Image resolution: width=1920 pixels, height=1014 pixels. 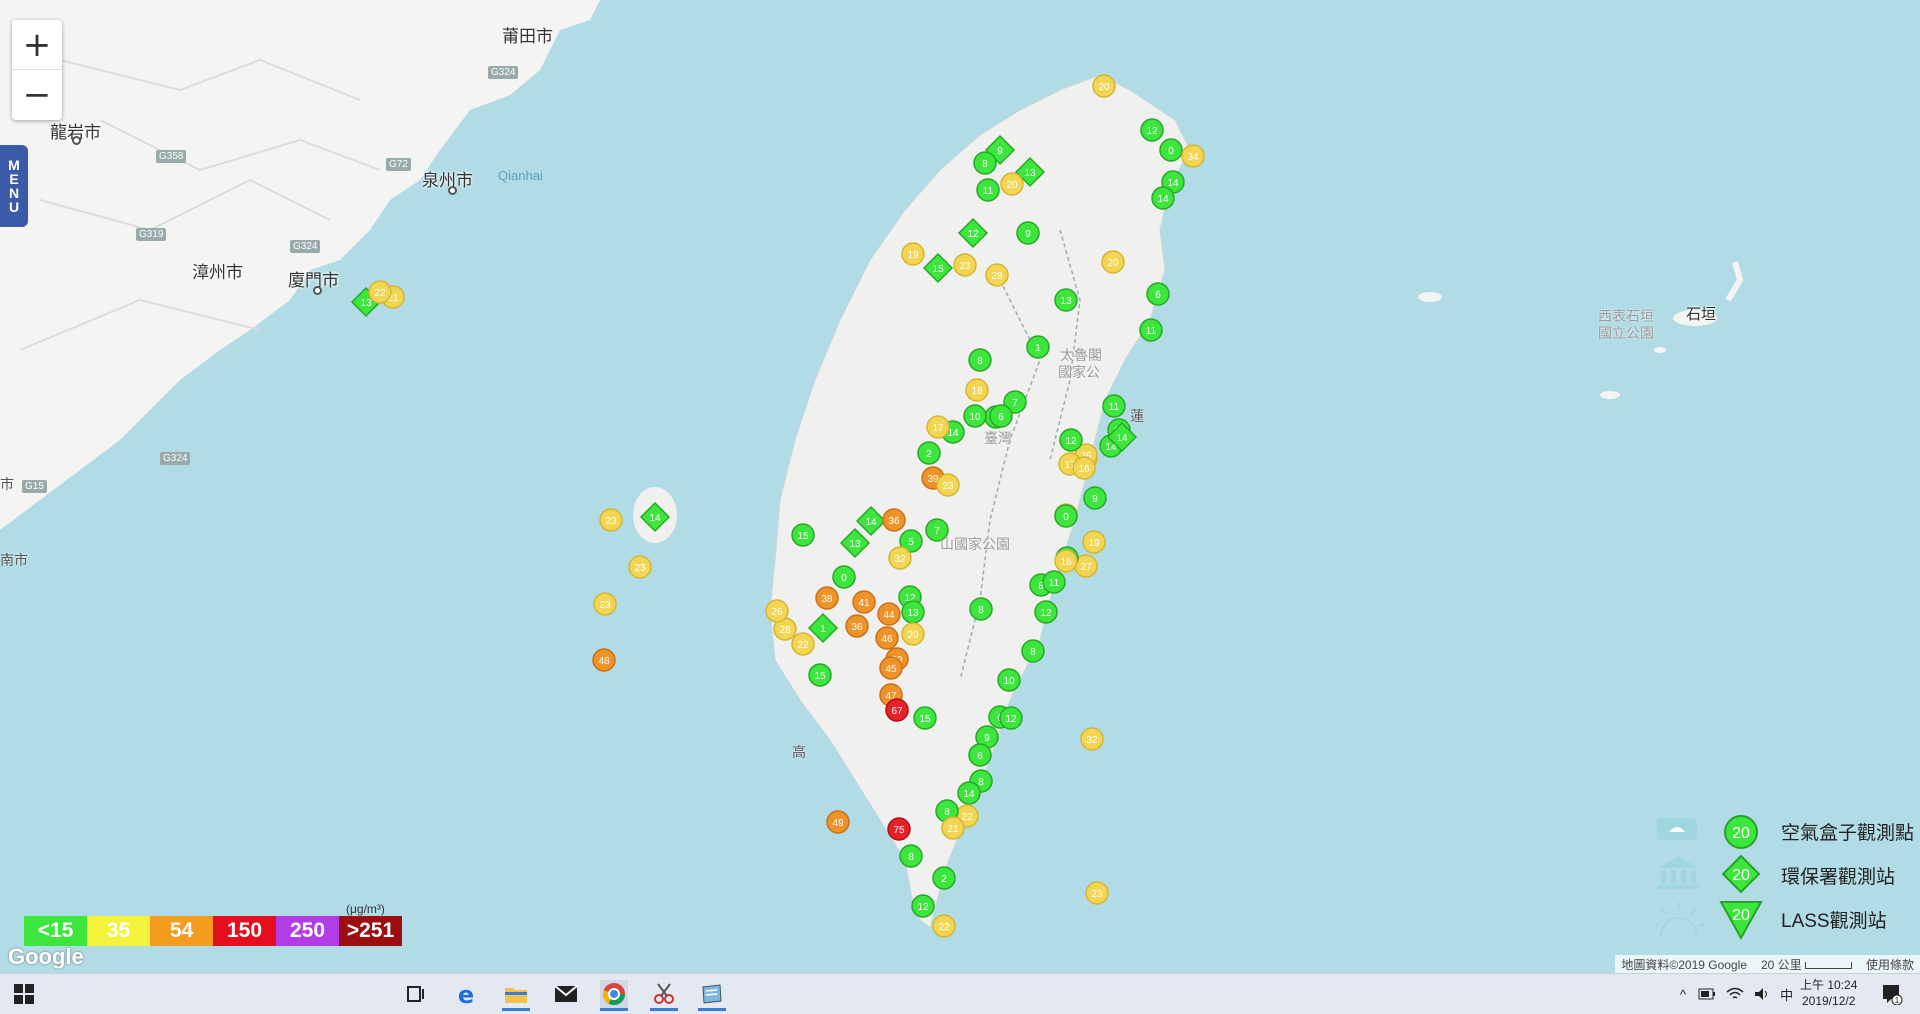 What do you see at coordinates (953, 828) in the screenshot?
I see `airbox-marker: 21` at bounding box center [953, 828].